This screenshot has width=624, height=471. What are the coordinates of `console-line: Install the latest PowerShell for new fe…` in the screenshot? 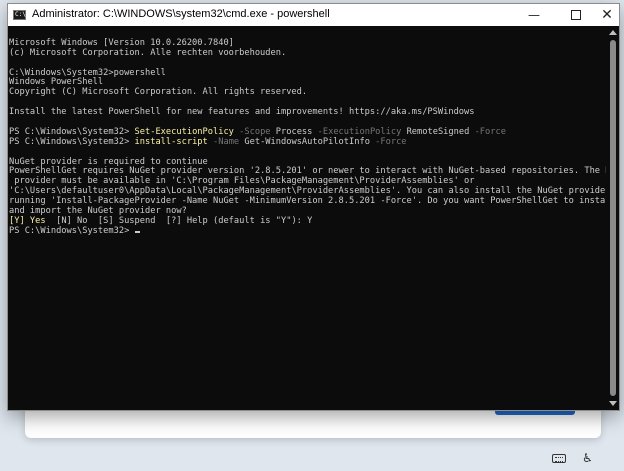 It's located at (242, 112).